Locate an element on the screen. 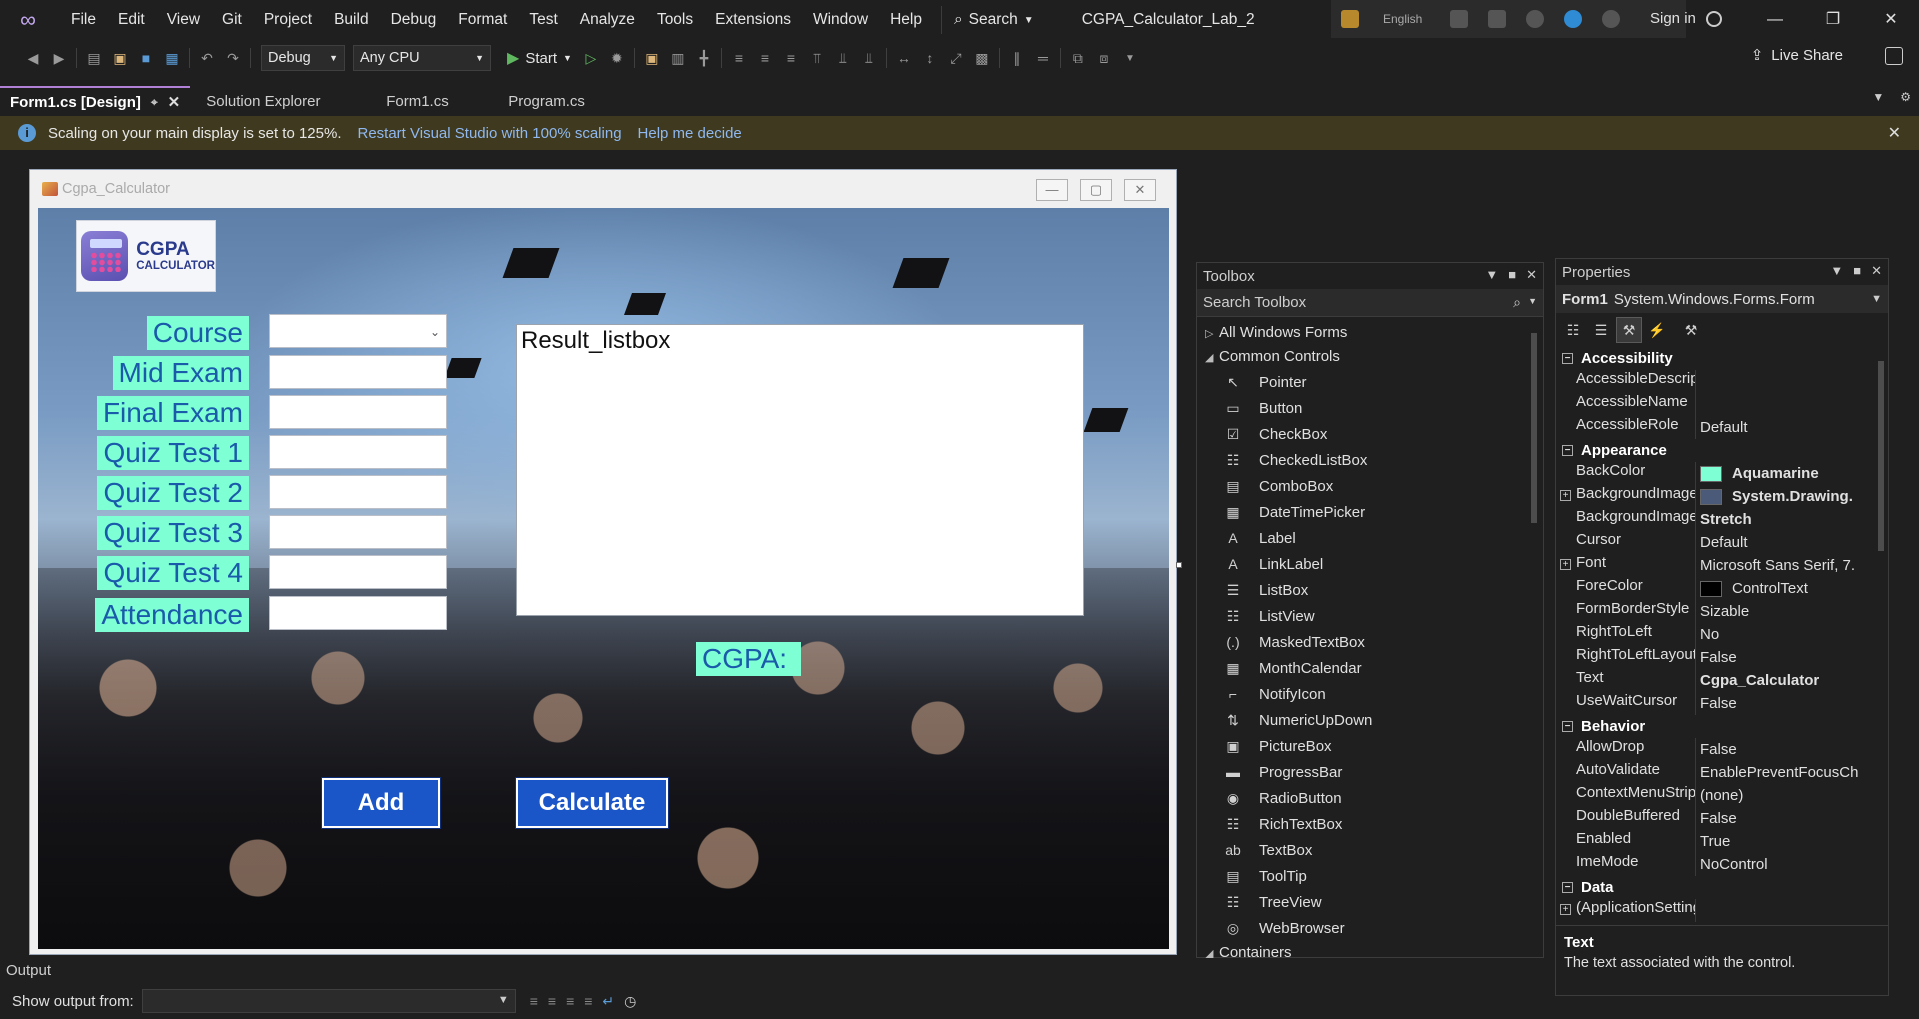  output-source-dropdown: ▼ is located at coordinates (328, 1001).